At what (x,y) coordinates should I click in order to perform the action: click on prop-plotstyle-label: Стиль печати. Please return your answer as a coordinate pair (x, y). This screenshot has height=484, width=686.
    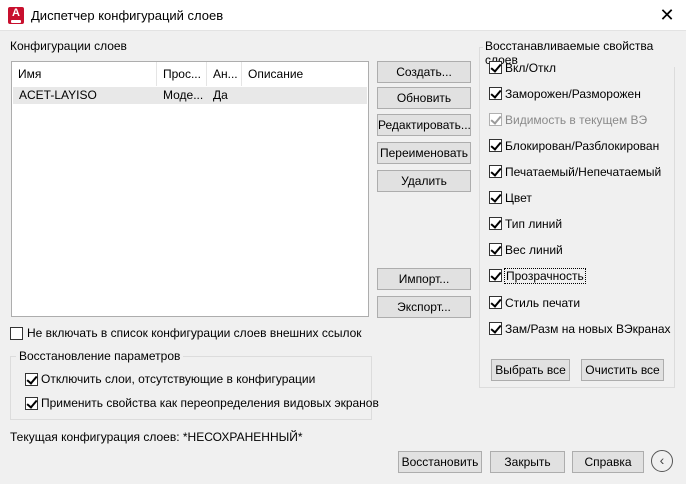
    Looking at the image, I should click on (543, 303).